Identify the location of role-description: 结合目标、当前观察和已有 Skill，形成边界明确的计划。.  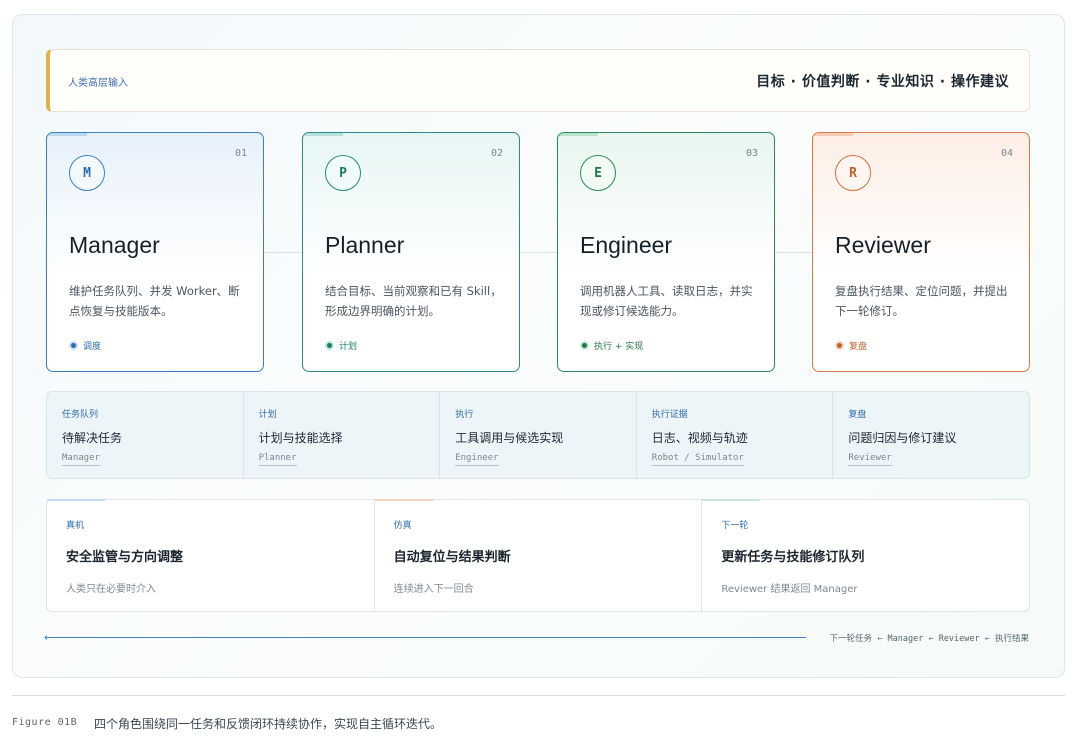
(413, 301).